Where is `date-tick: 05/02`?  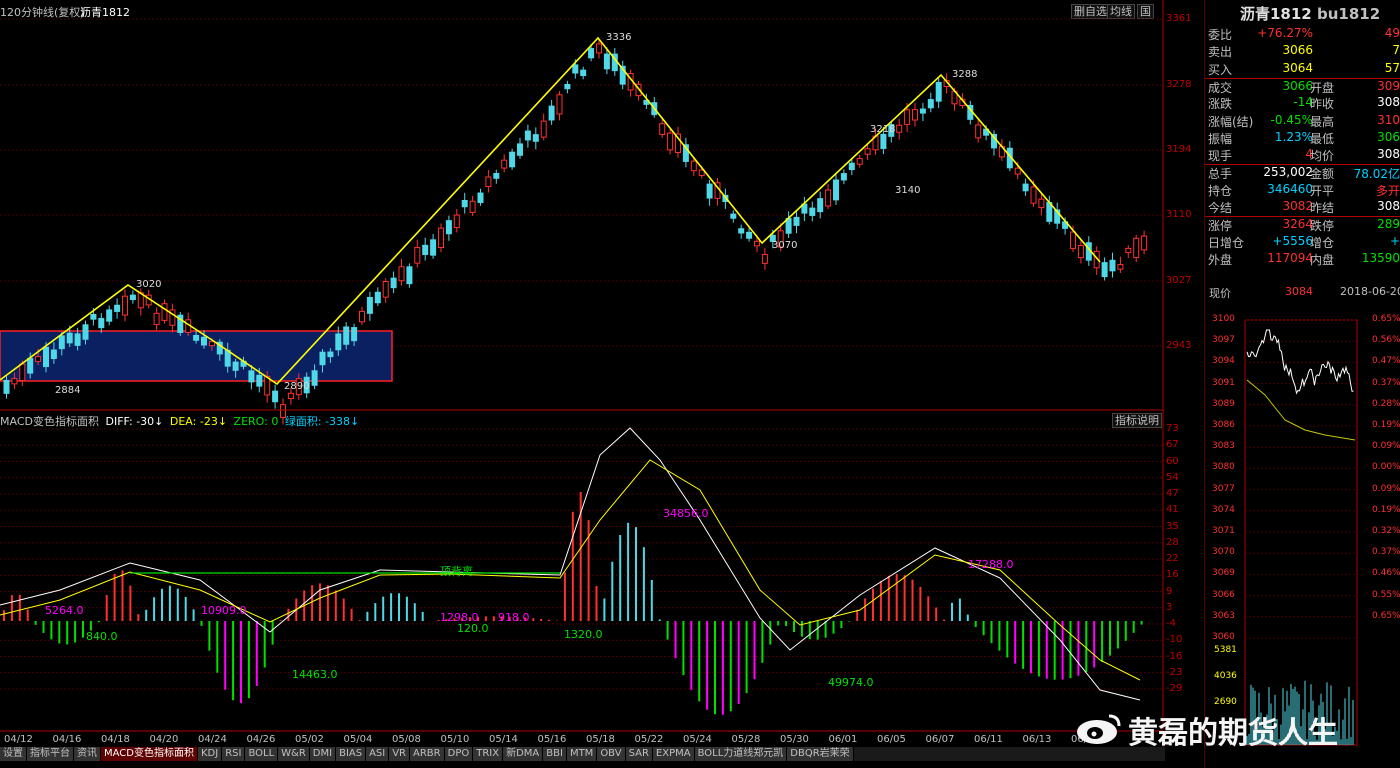
date-tick: 05/02 is located at coordinates (309, 739).